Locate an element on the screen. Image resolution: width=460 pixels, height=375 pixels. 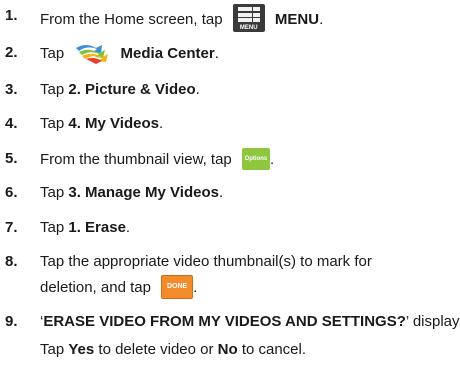
menu-grid-icon: MENU is located at coordinates (248, 18).